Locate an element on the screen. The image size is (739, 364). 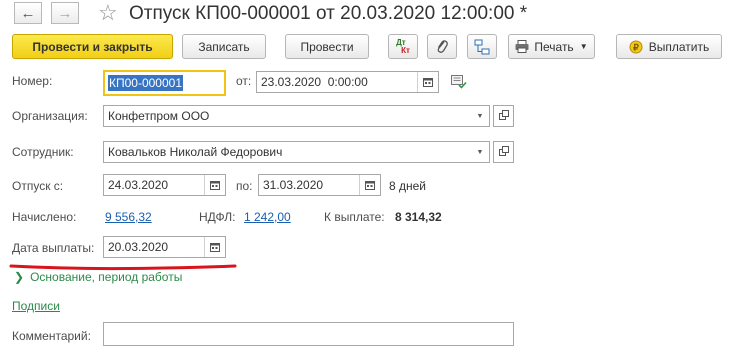
ndfl-label: НДФЛ: is located at coordinates (217, 217).